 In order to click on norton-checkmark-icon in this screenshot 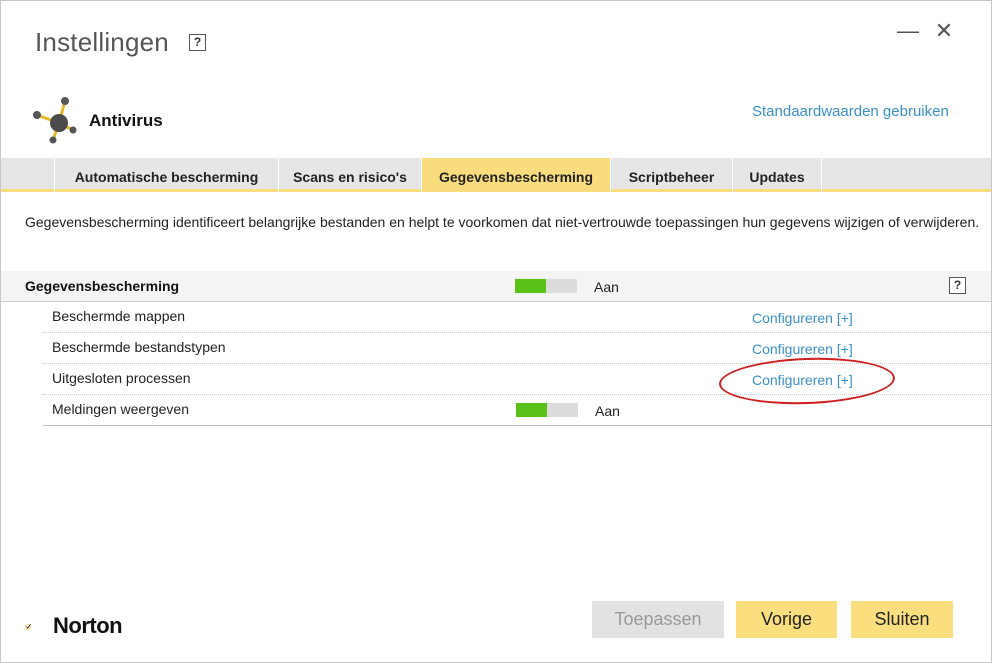, I will do `click(28, 626)`.